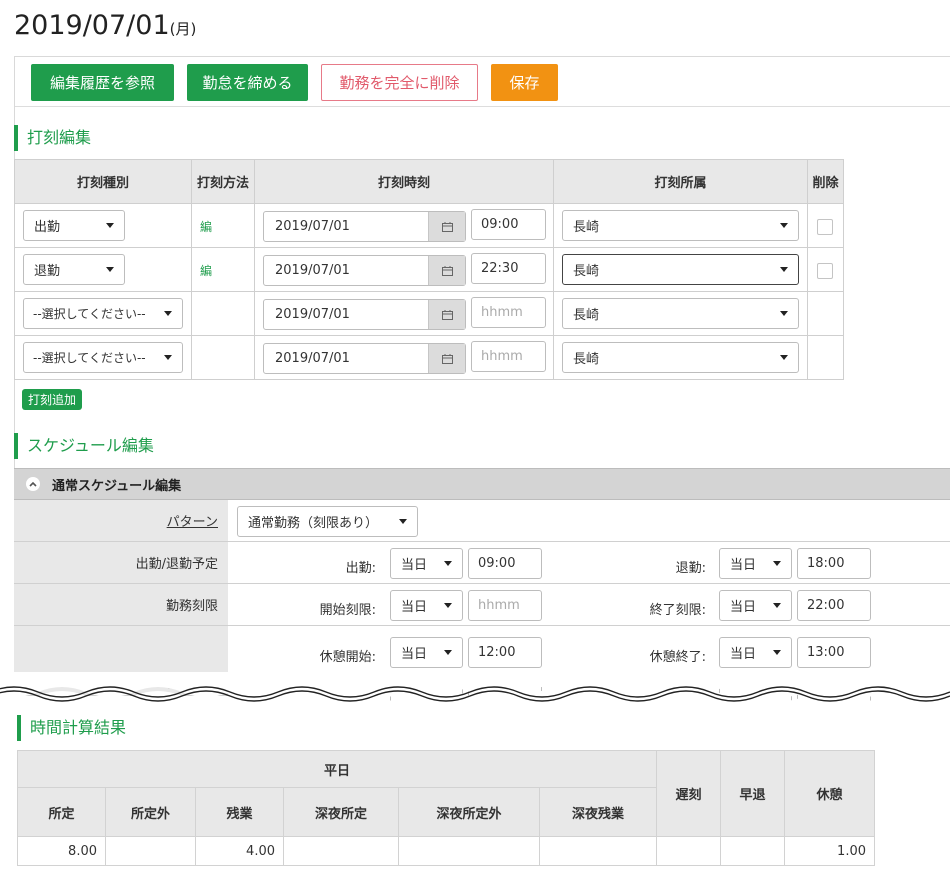 The image size is (950, 876). I want to click on result-col-night-non-regular: 深夜所定外, so click(469, 812).